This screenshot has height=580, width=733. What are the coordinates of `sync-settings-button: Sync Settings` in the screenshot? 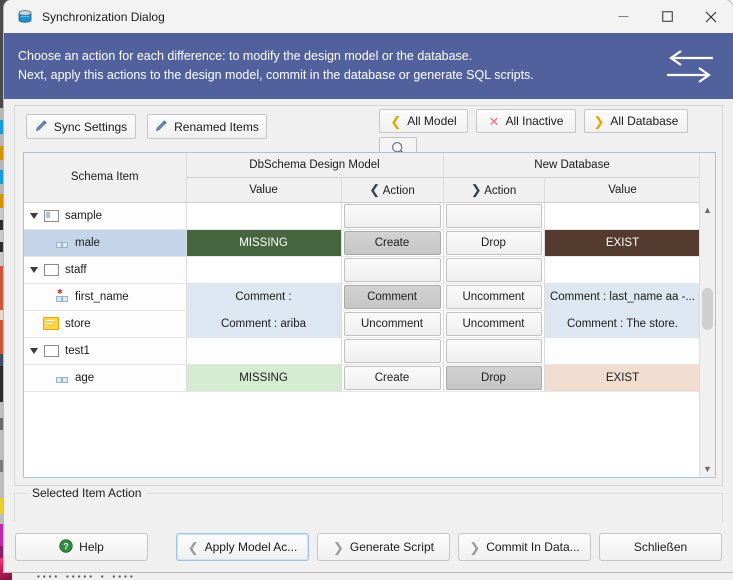 It's located at (81, 126).